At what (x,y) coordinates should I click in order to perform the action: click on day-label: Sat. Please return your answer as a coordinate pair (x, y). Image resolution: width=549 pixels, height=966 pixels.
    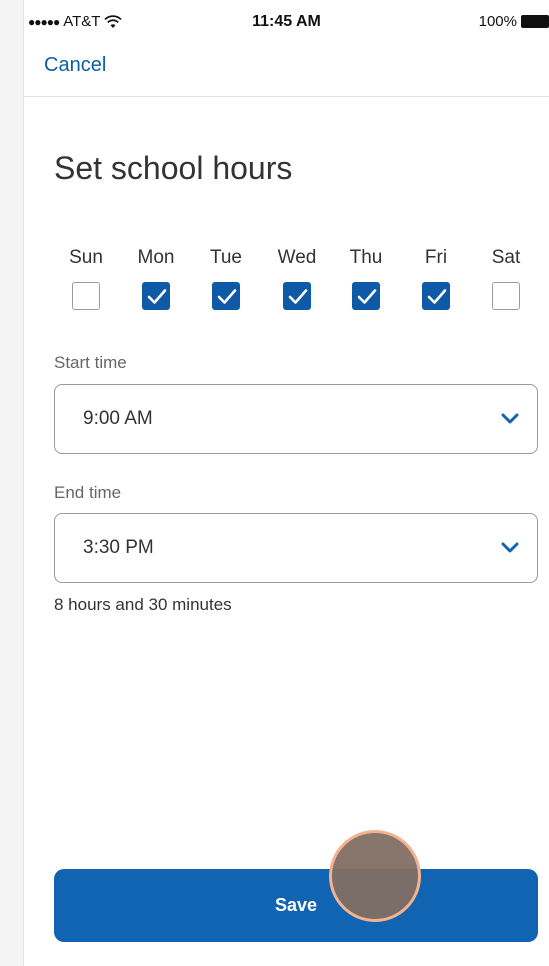
    Looking at the image, I should click on (506, 257).